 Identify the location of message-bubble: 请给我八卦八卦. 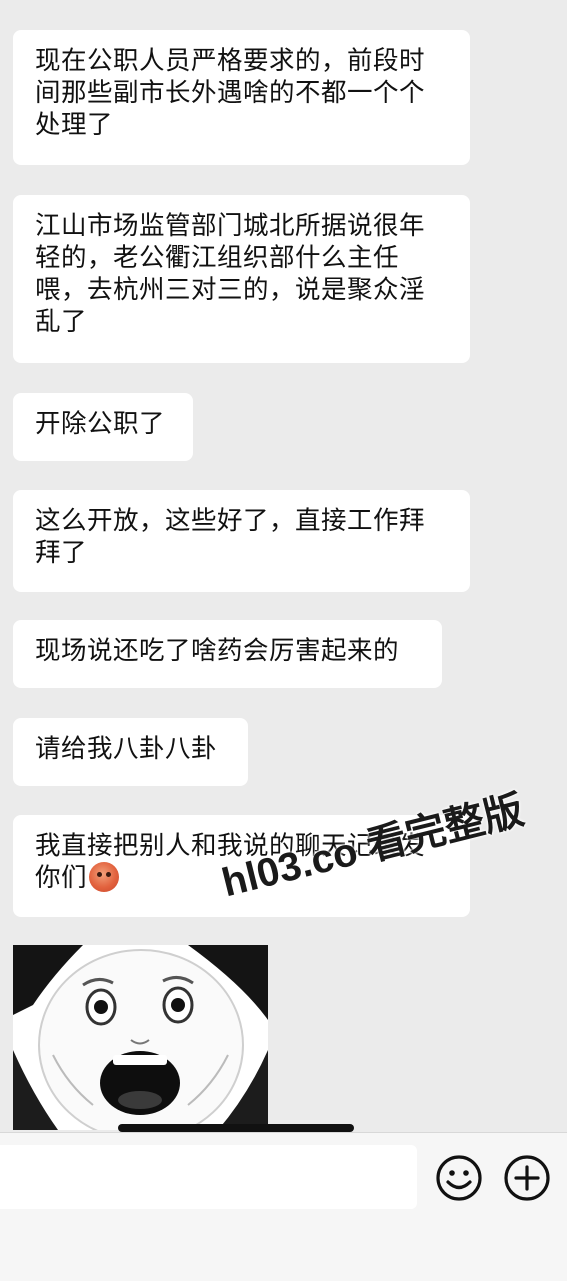
(130, 752).